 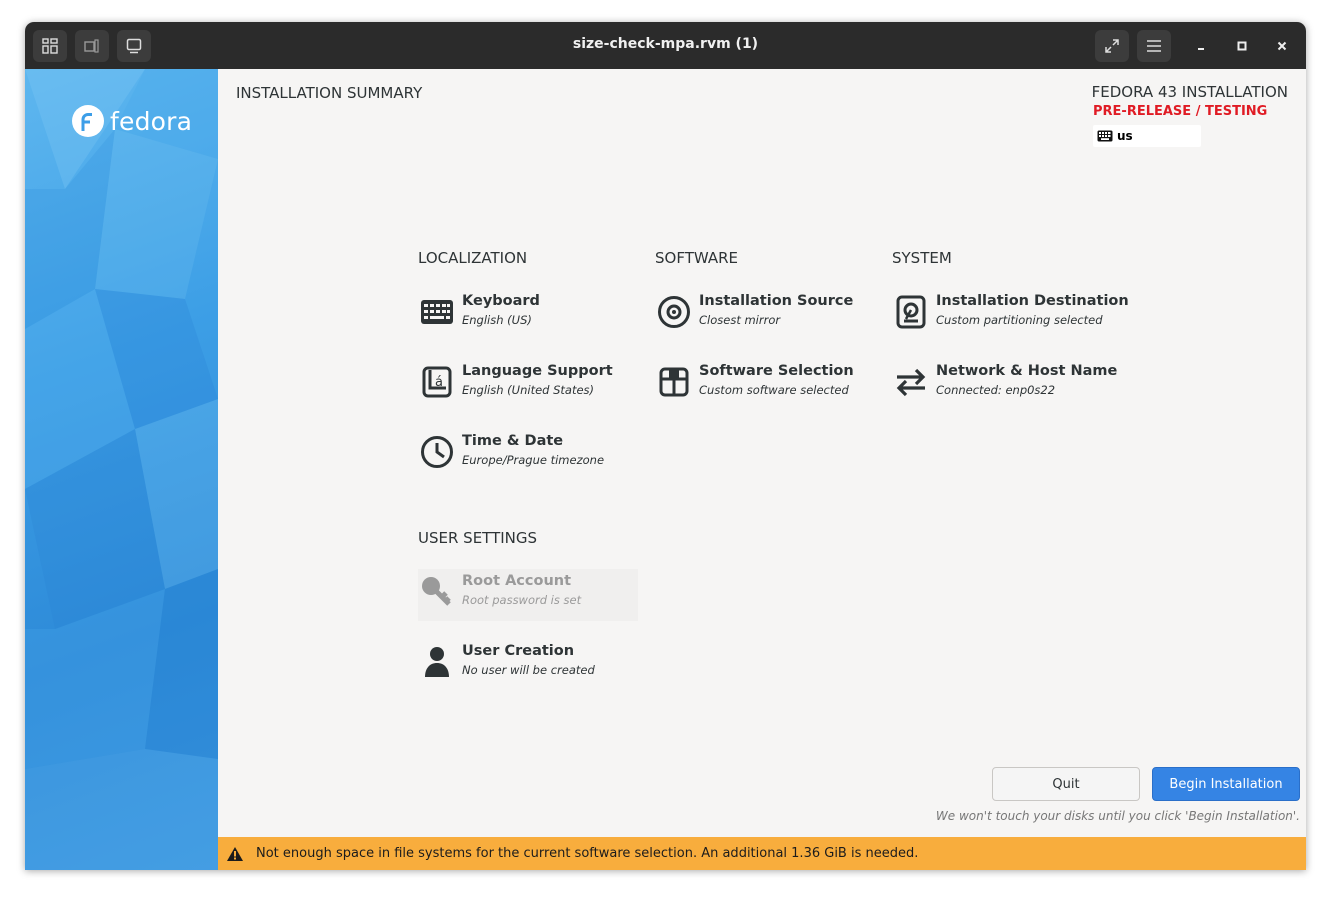 I want to click on maximize-icon, so click(x=1242, y=46).